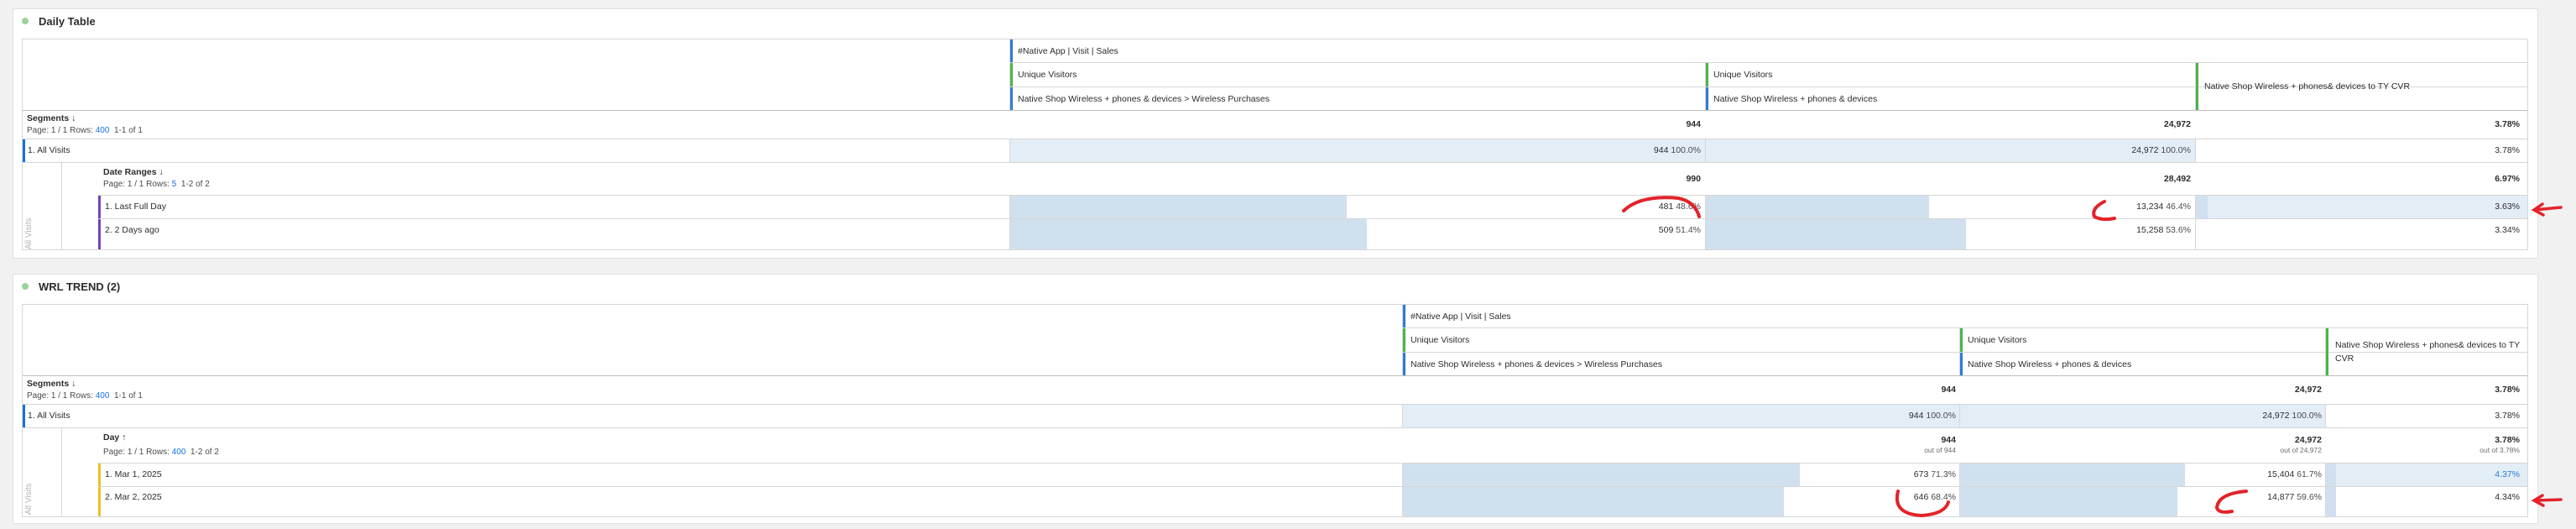 The width and height of the screenshot is (2576, 529). I want to click on last-full-day-value-2: 13,234 46.4%, so click(2163, 207).